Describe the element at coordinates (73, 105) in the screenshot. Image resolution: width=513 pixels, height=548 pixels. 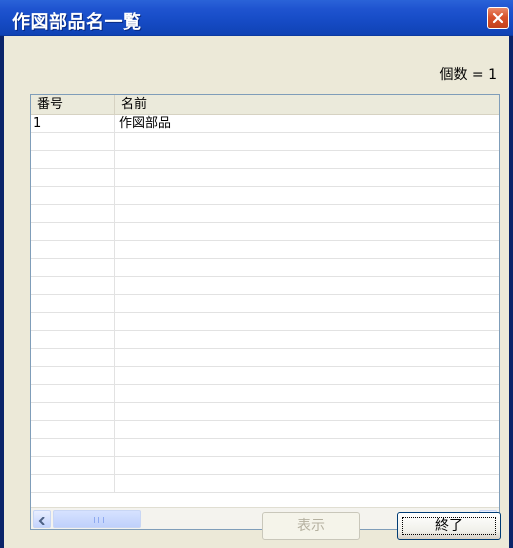
I see `column-header-number: 番号` at that location.